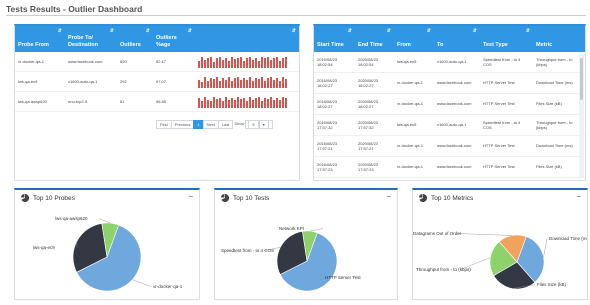 This screenshot has width=590, height=305. Describe the element at coordinates (40, 39) in the screenshot. I see `col-probe-from: Probe From ⇵` at that location.